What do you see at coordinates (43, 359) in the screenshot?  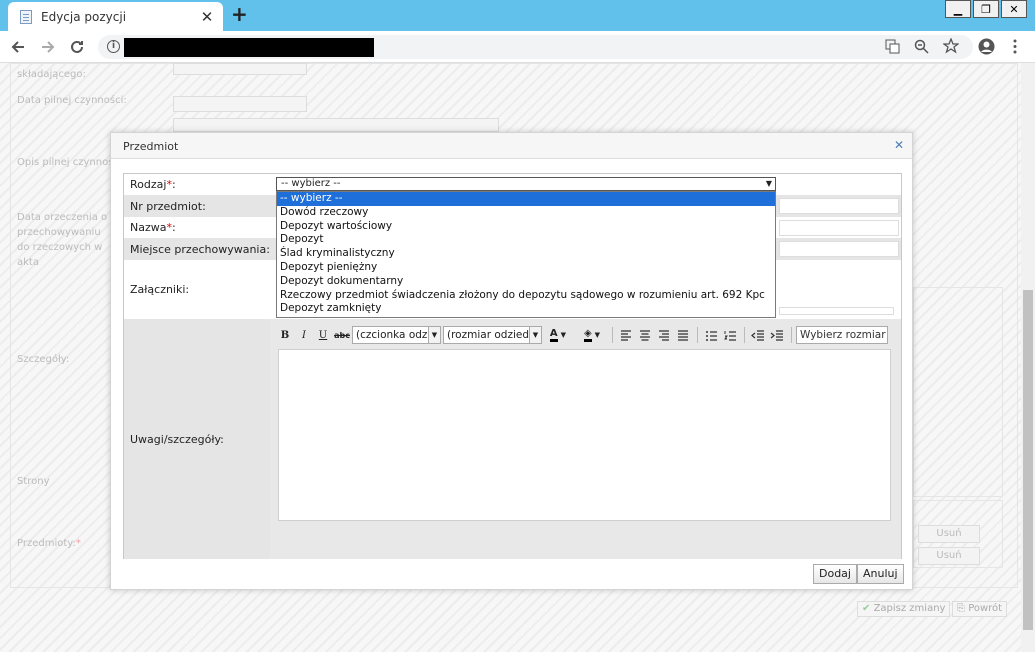 I see `bg-label-szczegoly: Szczegóły:` at bounding box center [43, 359].